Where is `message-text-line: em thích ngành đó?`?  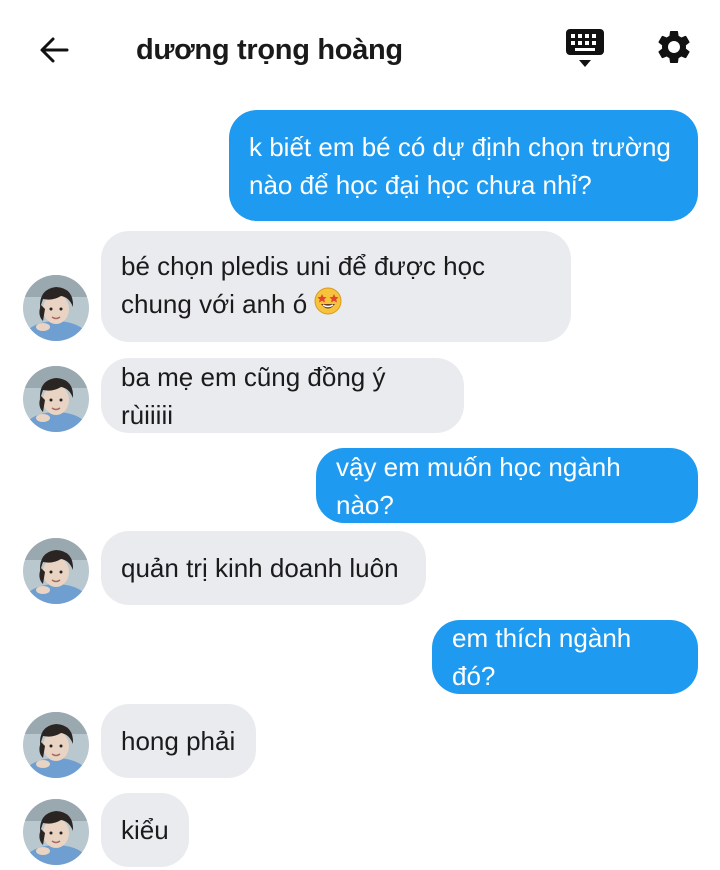 message-text-line: em thích ngành đó? is located at coordinates (542, 657).